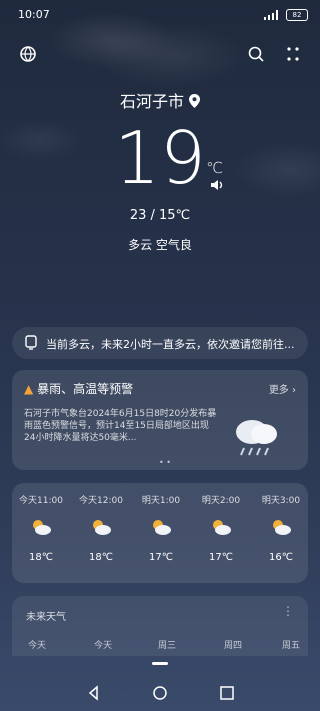 This screenshot has height=711, width=320. I want to click on page-indicator, so click(160, 663).